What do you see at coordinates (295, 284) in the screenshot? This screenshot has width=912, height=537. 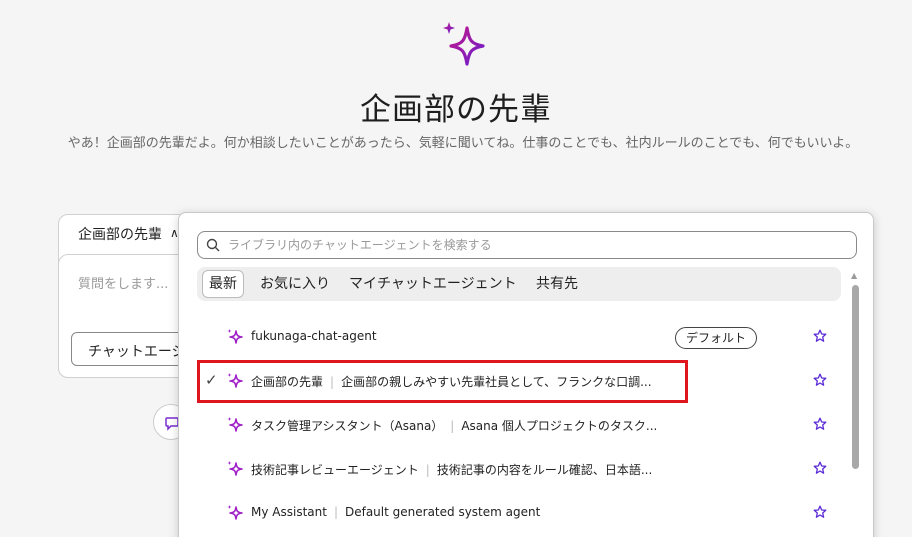 I see `tab-favorites: お気に入り` at bounding box center [295, 284].